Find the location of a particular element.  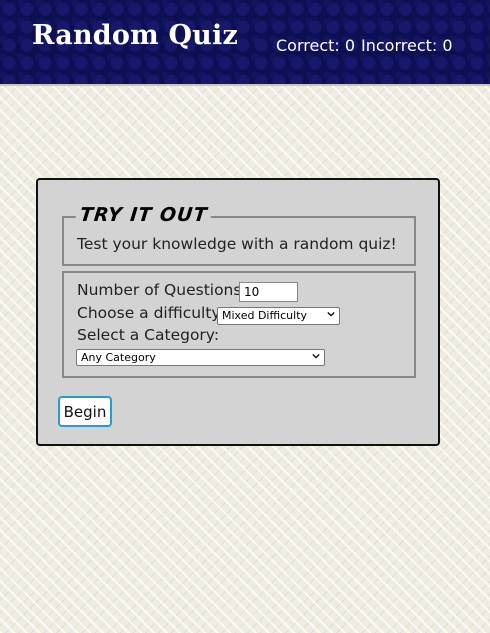

incorrect-count: Incorrect: 0 is located at coordinates (407, 45).